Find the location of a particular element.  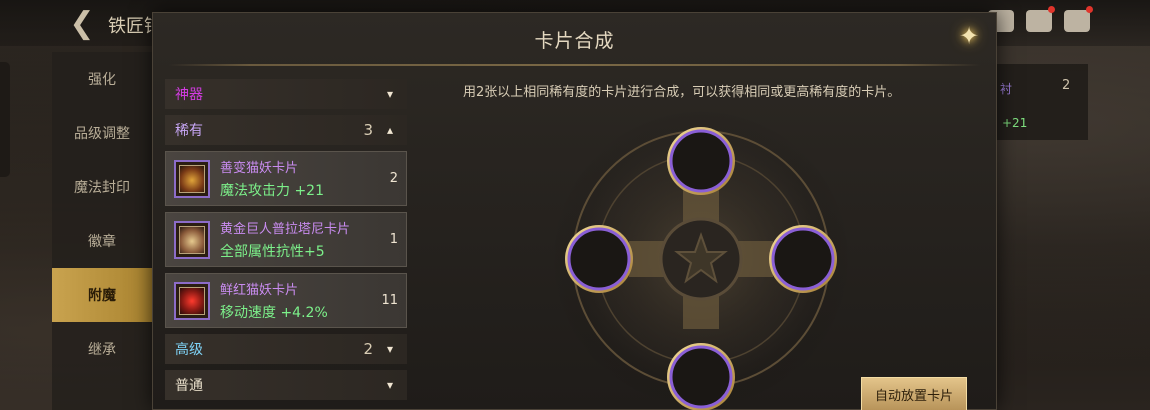

card-slot-top is located at coordinates (701, 161).